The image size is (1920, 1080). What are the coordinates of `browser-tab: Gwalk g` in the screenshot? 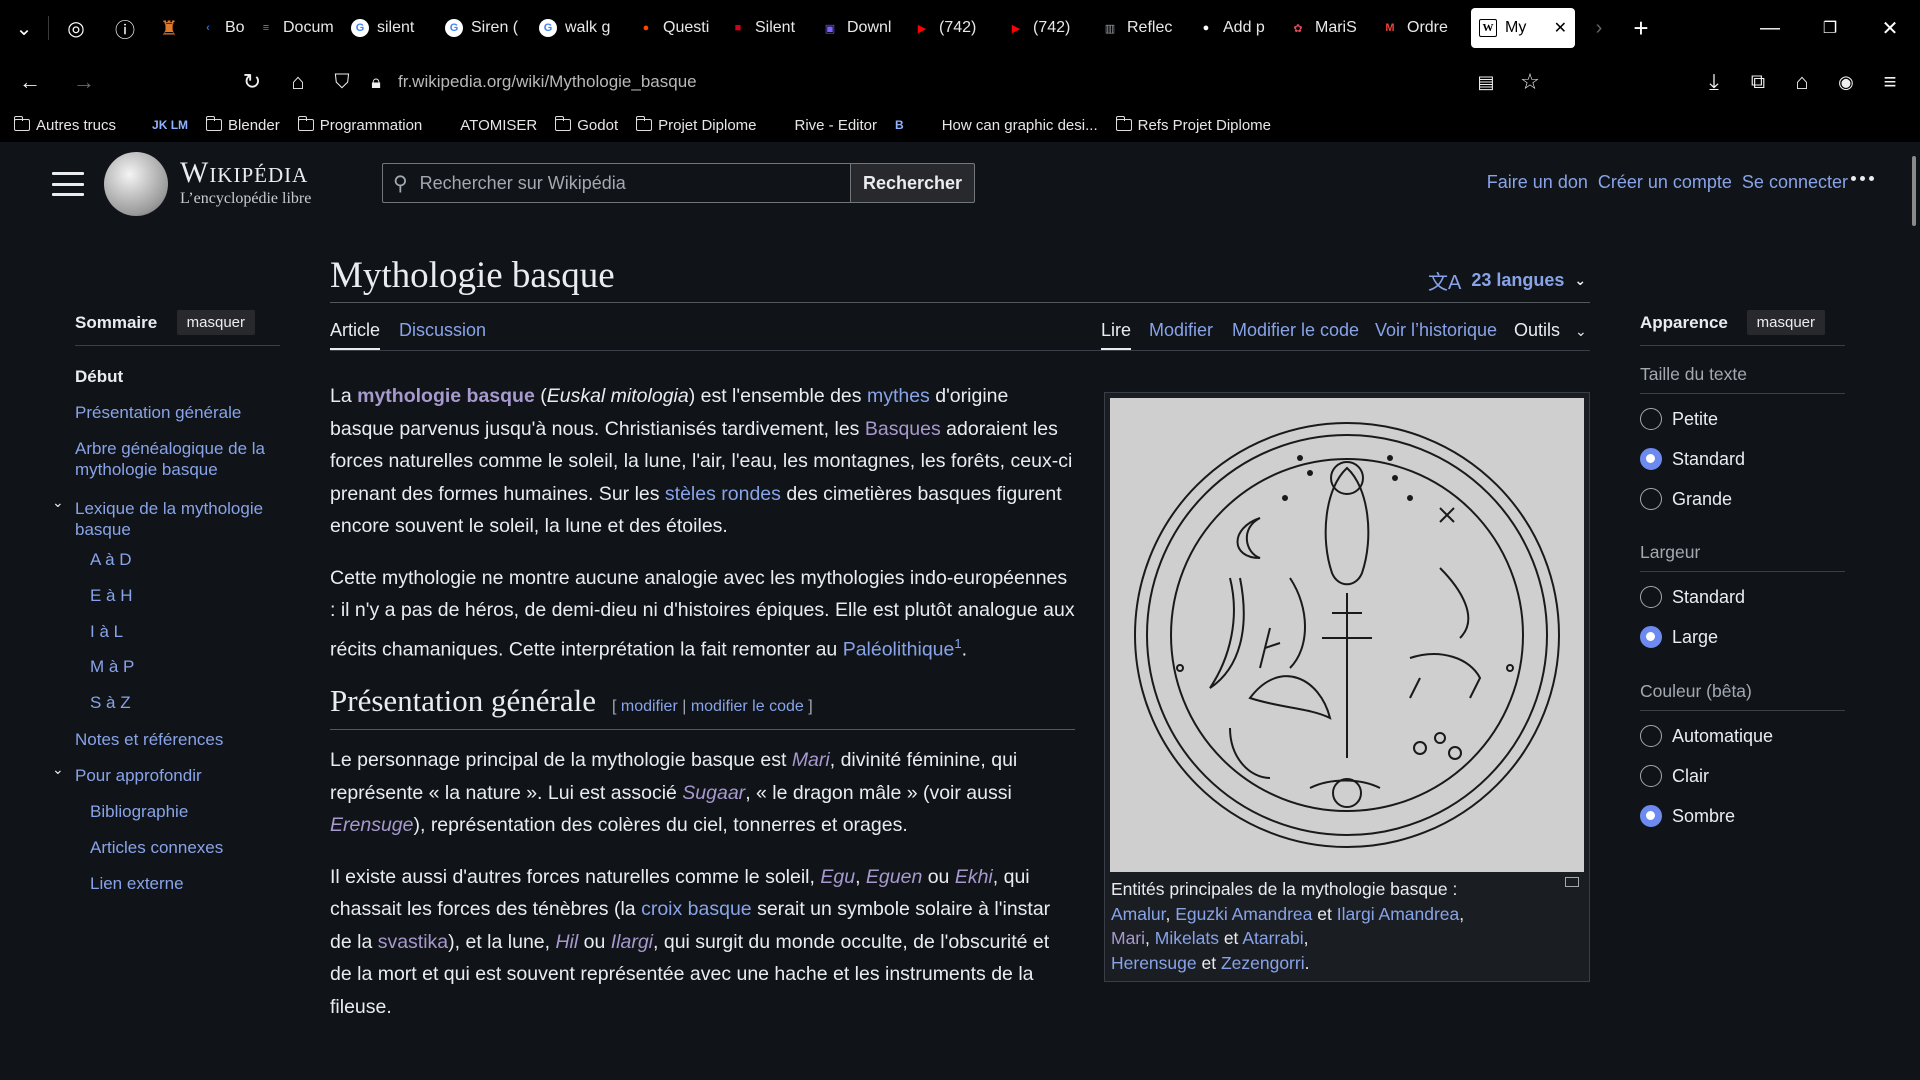 It's located at (580, 28).